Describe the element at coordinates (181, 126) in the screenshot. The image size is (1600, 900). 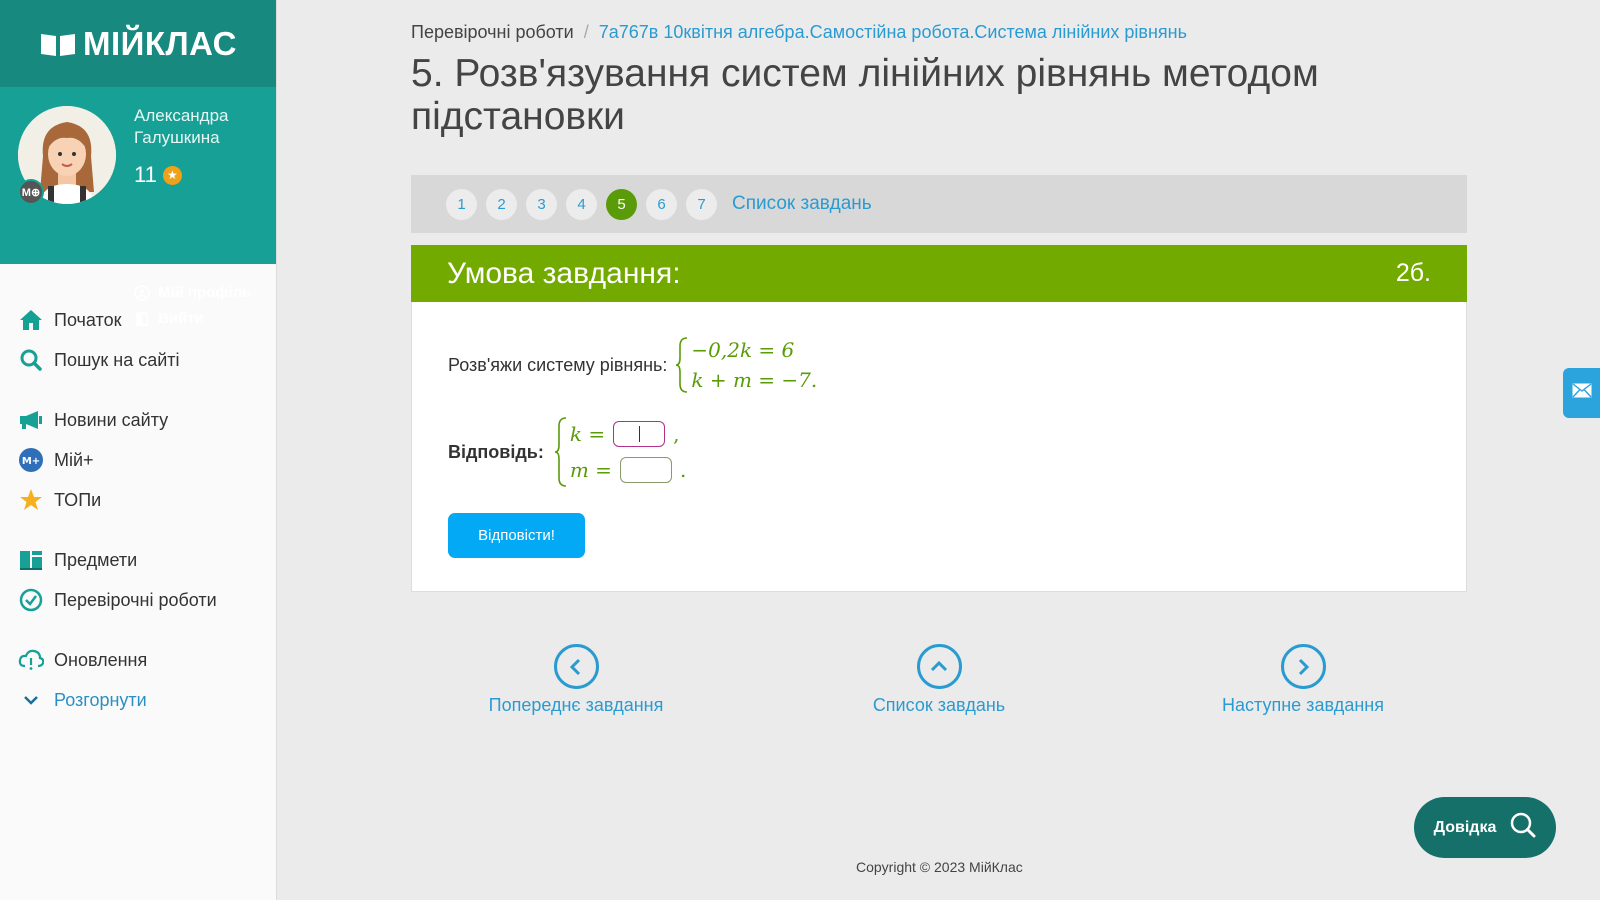
I see `user-name: Александра Галушкина` at that location.